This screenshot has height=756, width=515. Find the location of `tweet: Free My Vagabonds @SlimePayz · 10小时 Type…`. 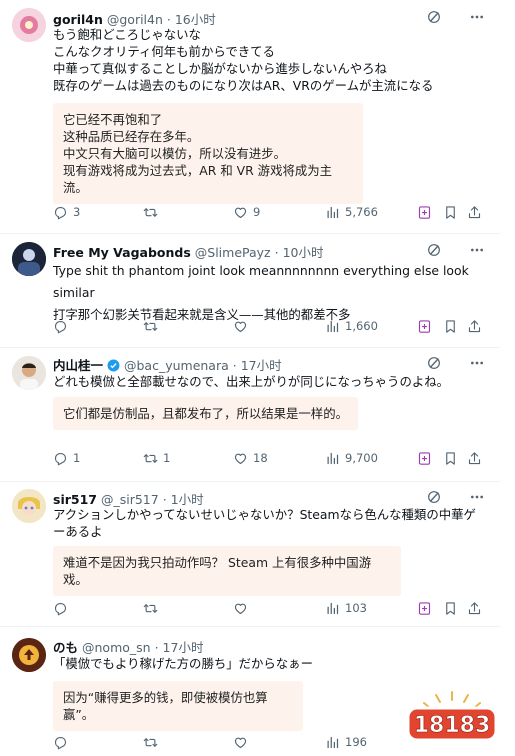

tweet: Free My Vagabonds @SlimePayz · 10小时 Type… is located at coordinates (250, 290).